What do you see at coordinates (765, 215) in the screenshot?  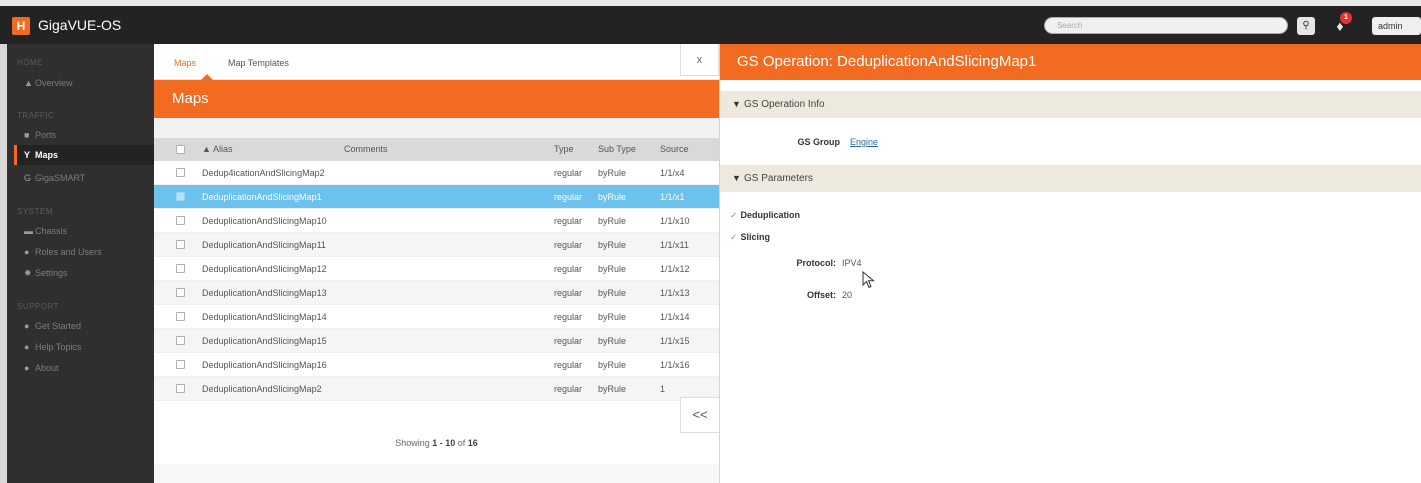 I see `param-deduplication: ✓ Deduplication` at bounding box center [765, 215].